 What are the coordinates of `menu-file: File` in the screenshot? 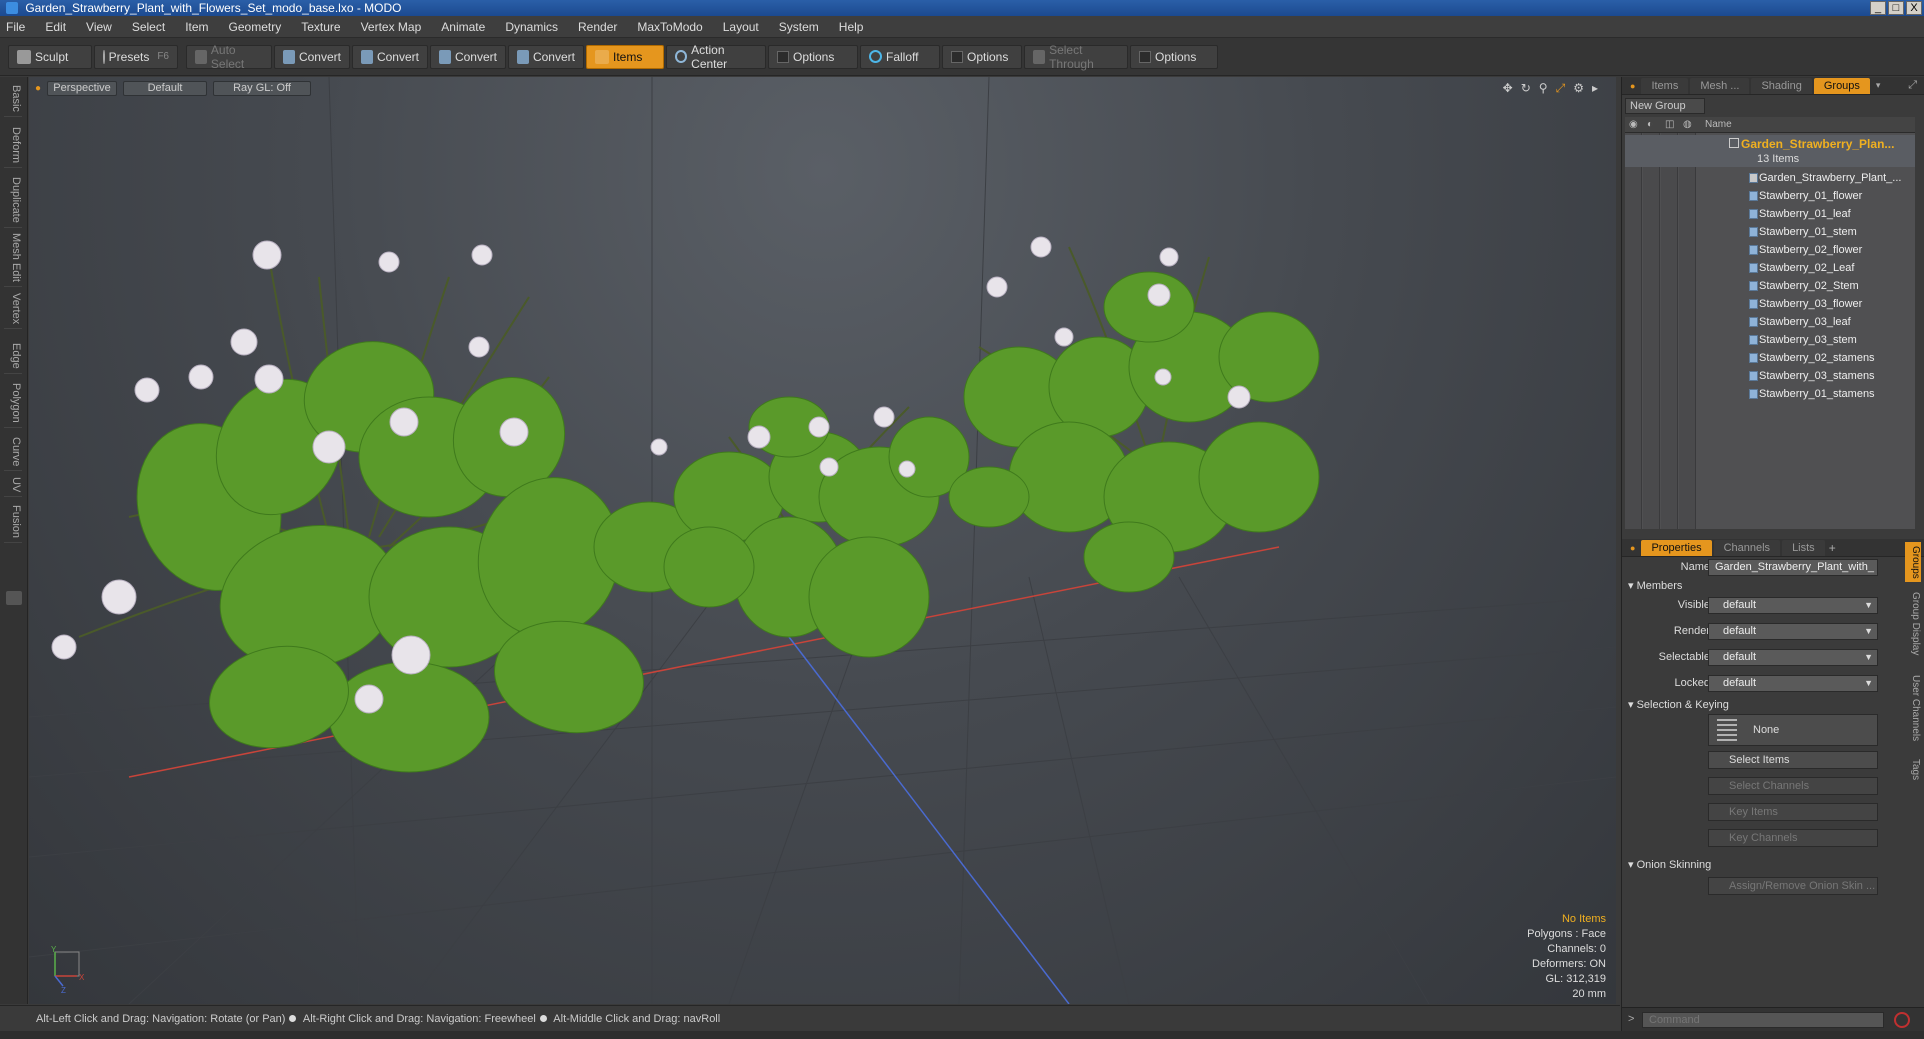 It's located at (15, 27).